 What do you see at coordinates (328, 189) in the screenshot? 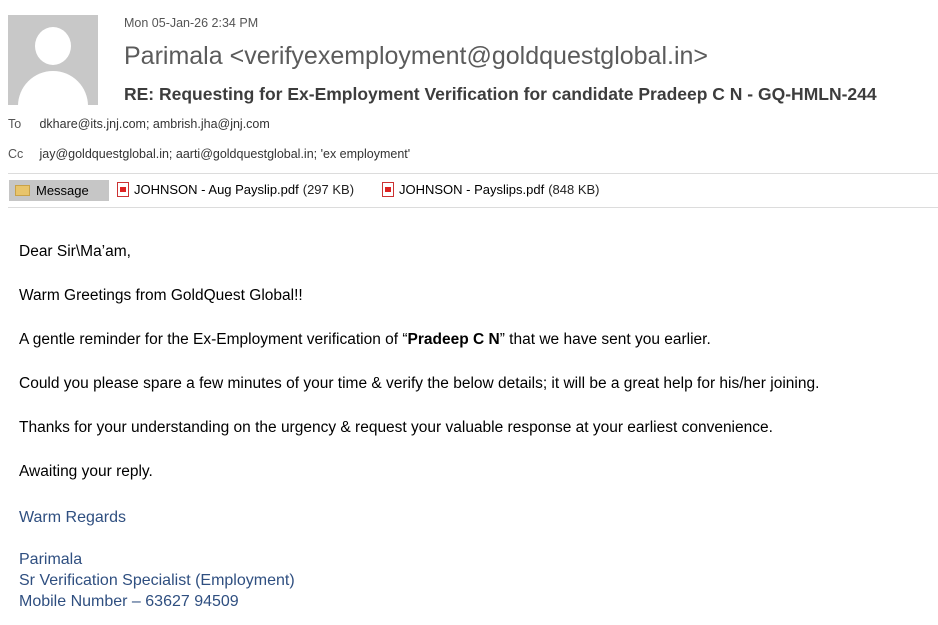
I see `attachment-size: (297 KB)` at bounding box center [328, 189].